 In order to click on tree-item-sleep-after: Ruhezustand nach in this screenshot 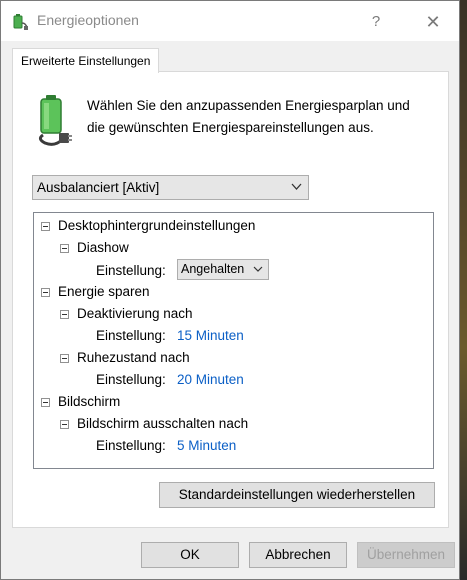, I will do `click(133, 358)`.